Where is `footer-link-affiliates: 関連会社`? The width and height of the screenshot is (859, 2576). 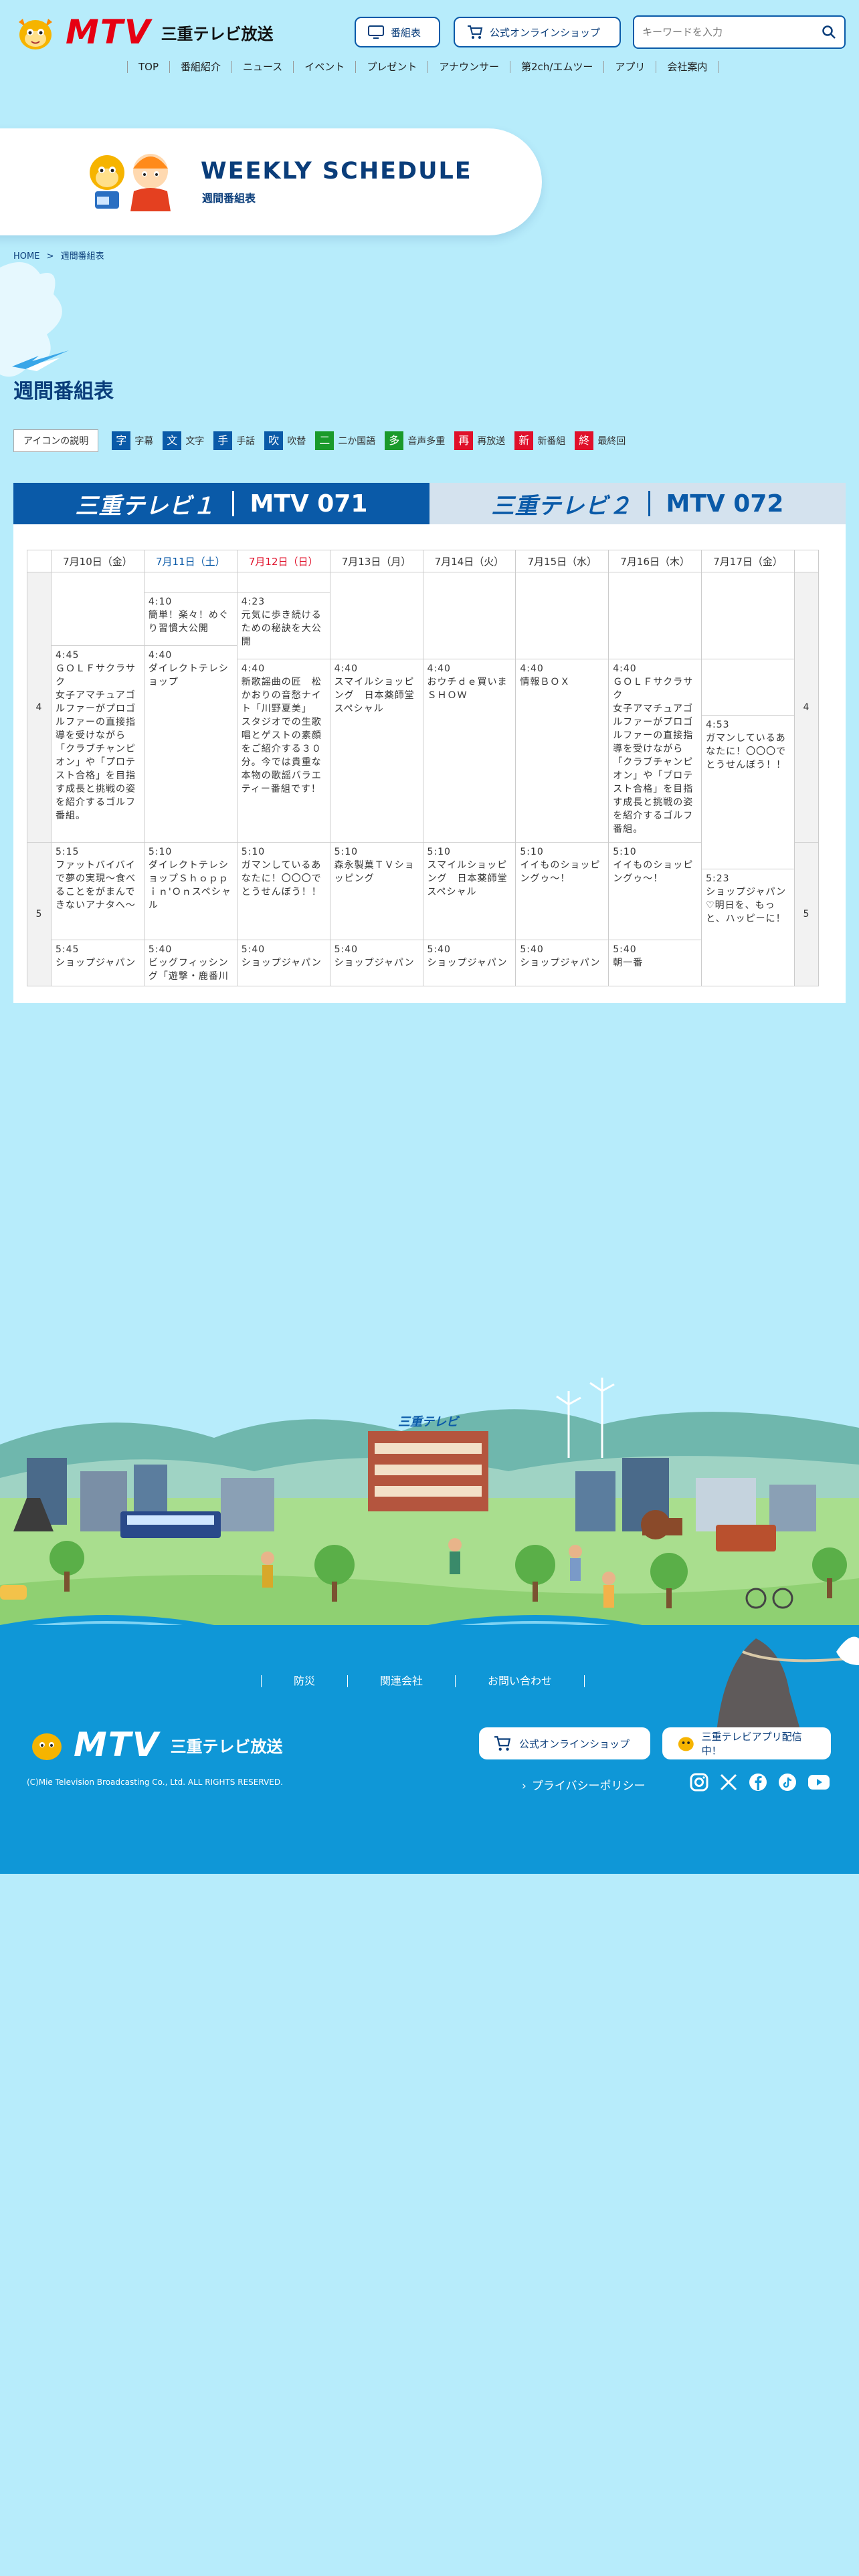
footer-link-affiliates: 関連会社 is located at coordinates (401, 1681).